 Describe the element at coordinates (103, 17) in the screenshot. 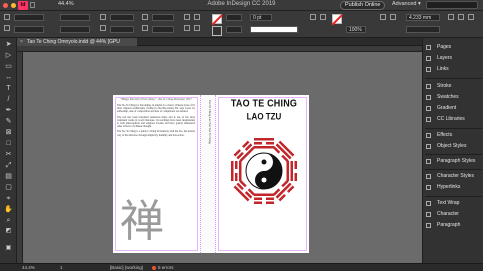

I see `scale-x-icon` at that location.